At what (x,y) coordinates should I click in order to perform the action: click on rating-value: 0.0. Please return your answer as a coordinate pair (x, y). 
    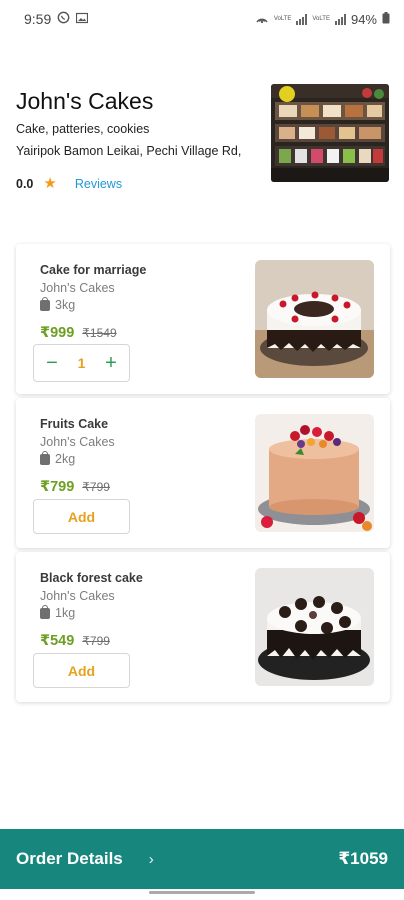
    Looking at the image, I should click on (25, 183).